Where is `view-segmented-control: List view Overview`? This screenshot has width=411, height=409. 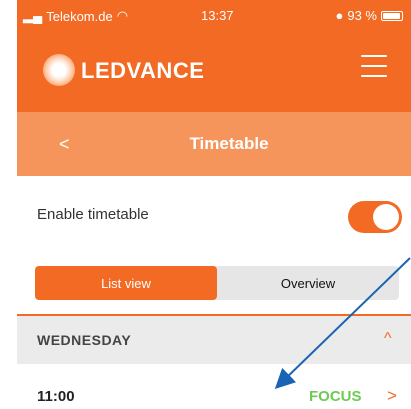 view-segmented-control: List view Overview is located at coordinates (217, 283).